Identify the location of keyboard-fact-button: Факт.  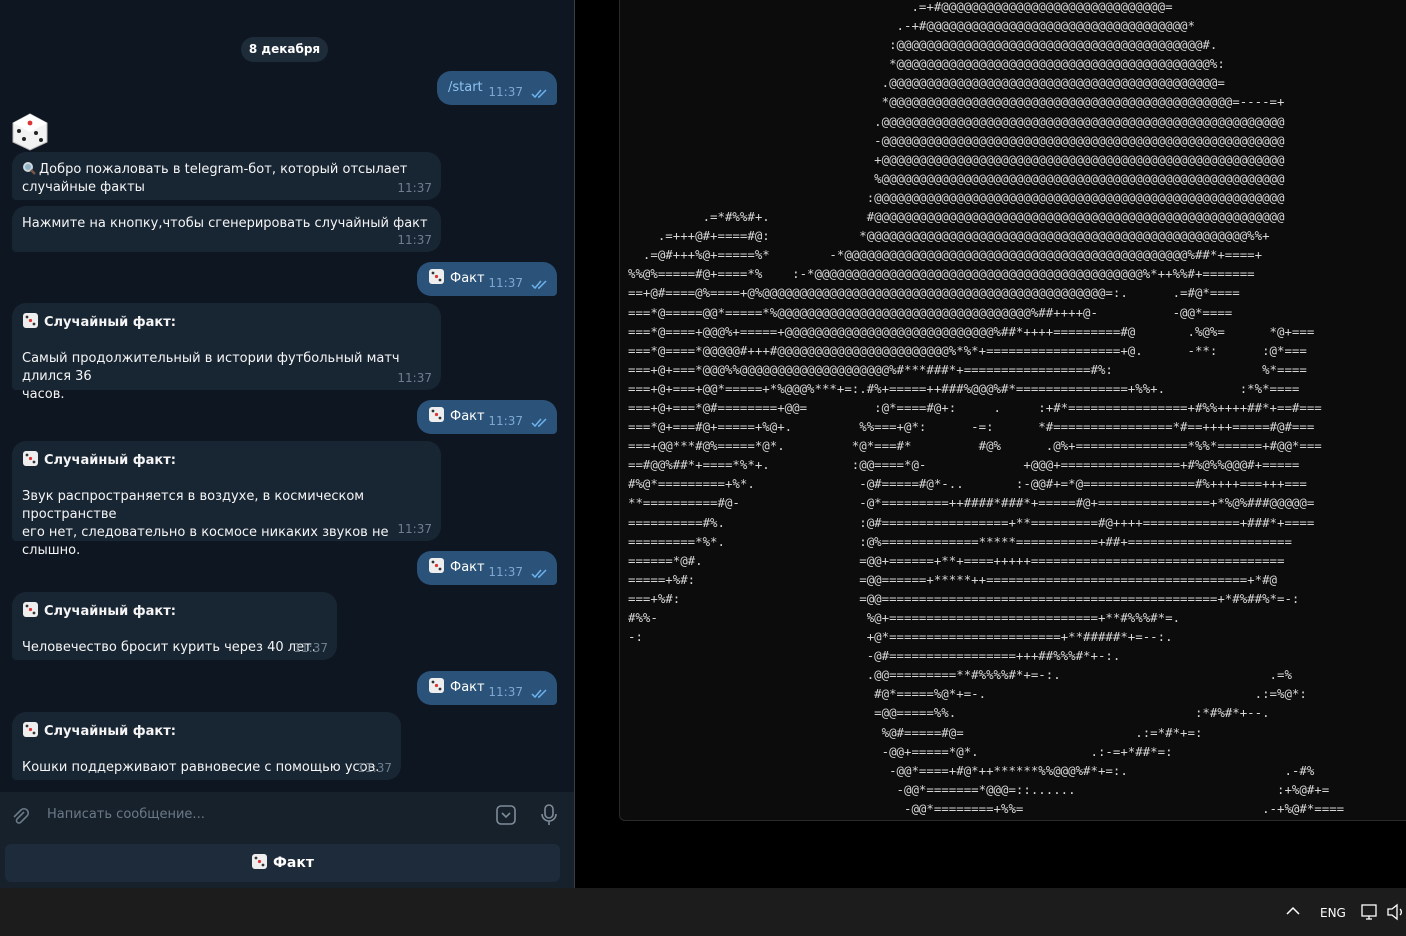
(282, 863).